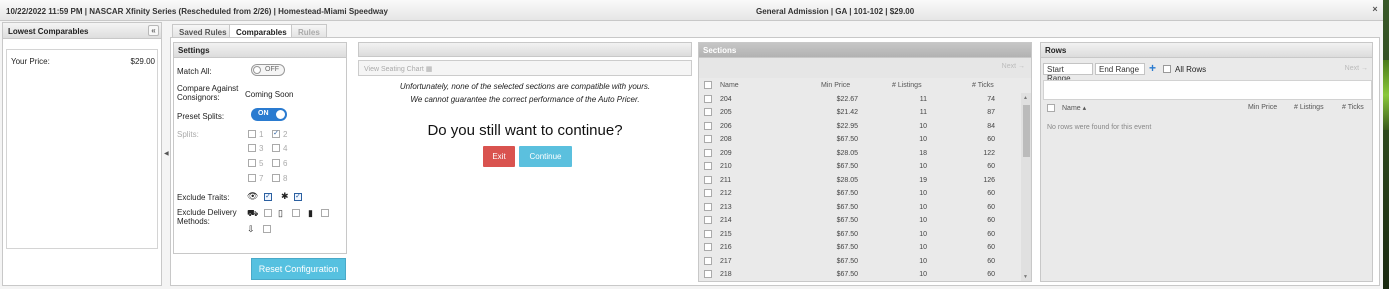  What do you see at coordinates (729, 85) in the screenshot?
I see `col-name: Name` at bounding box center [729, 85].